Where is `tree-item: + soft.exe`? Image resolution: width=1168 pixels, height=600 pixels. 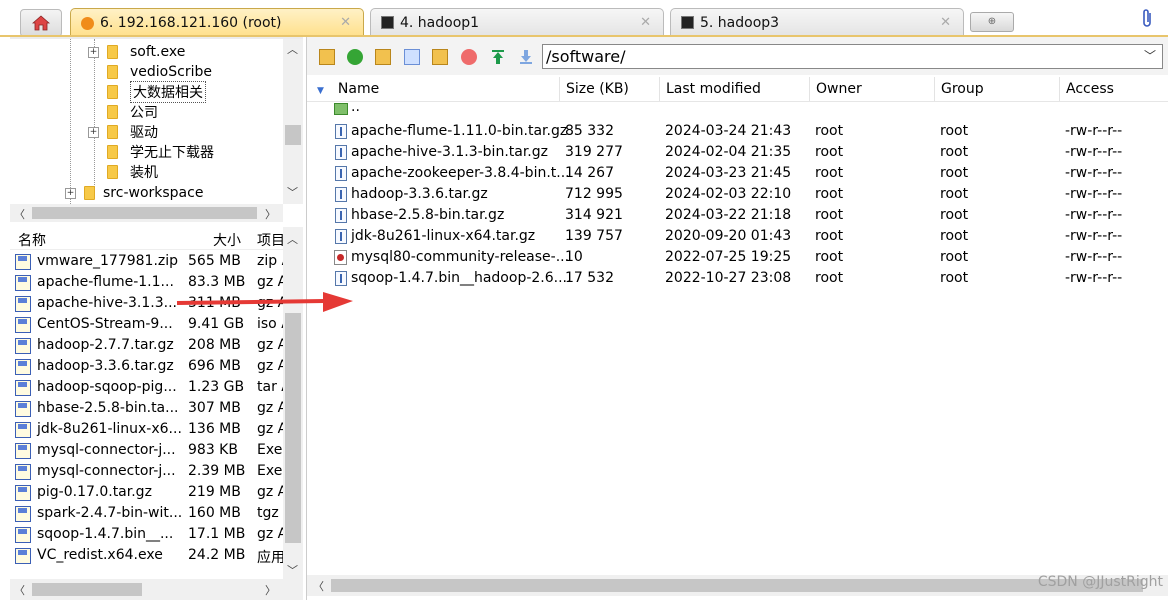
tree-item: + soft.exe is located at coordinates (136, 52).